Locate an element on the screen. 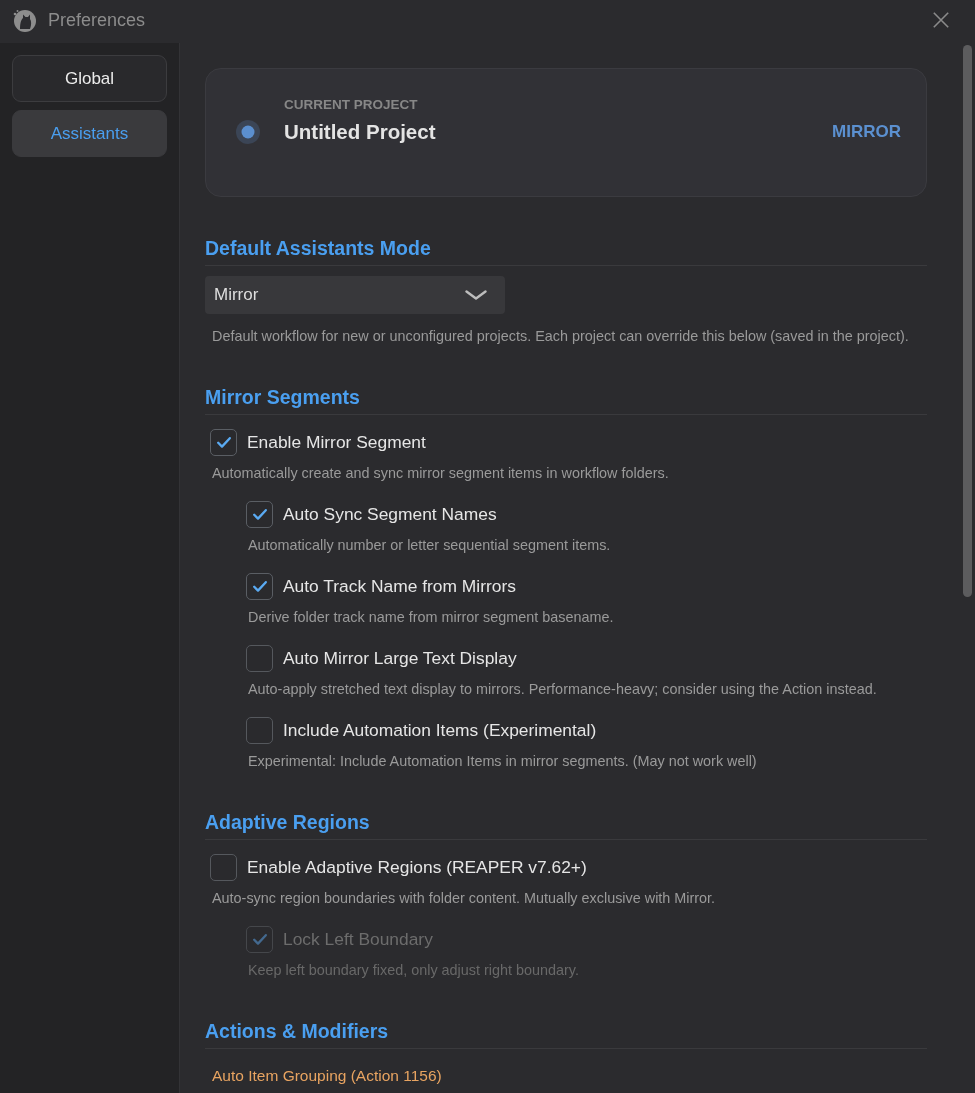  chevron-down-icon is located at coordinates (476, 295).